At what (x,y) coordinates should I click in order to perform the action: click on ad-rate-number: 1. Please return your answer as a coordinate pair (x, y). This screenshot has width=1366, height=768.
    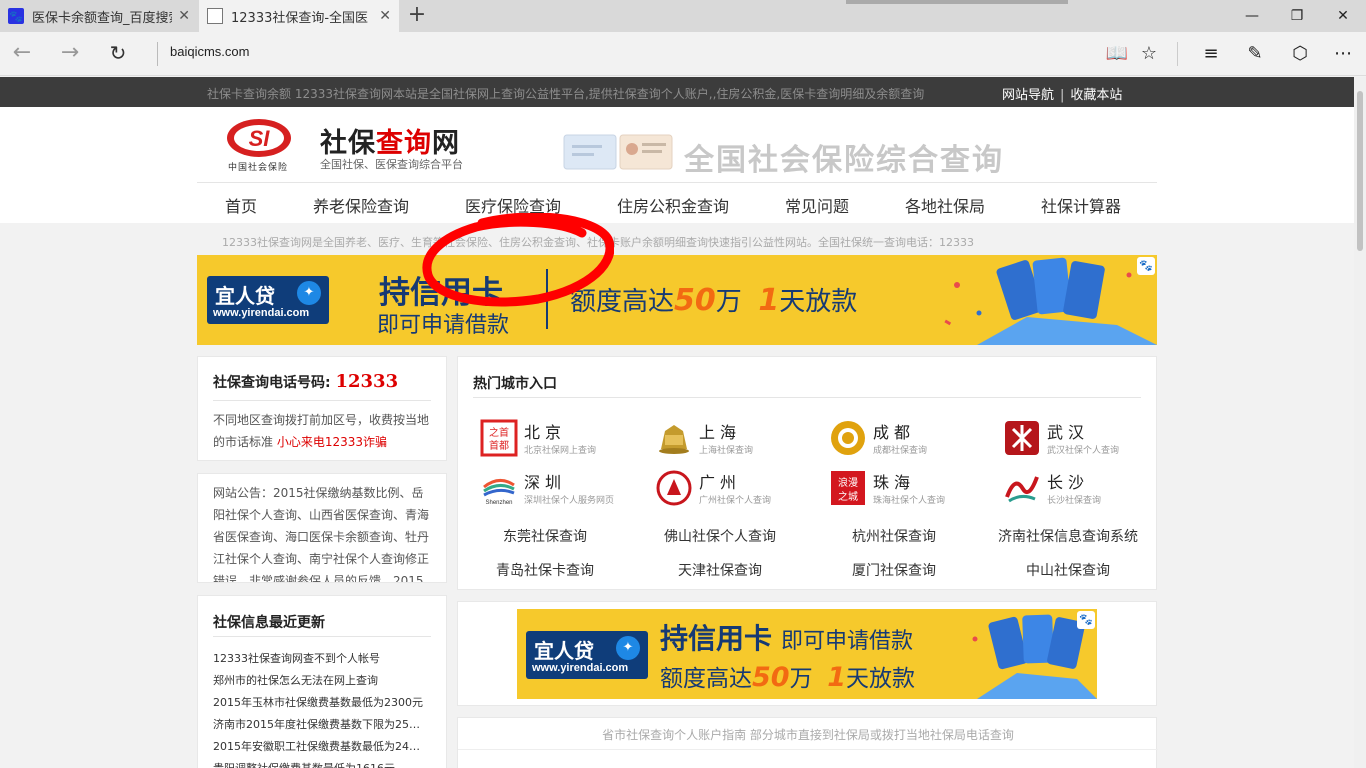
    Looking at the image, I should click on (836, 677).